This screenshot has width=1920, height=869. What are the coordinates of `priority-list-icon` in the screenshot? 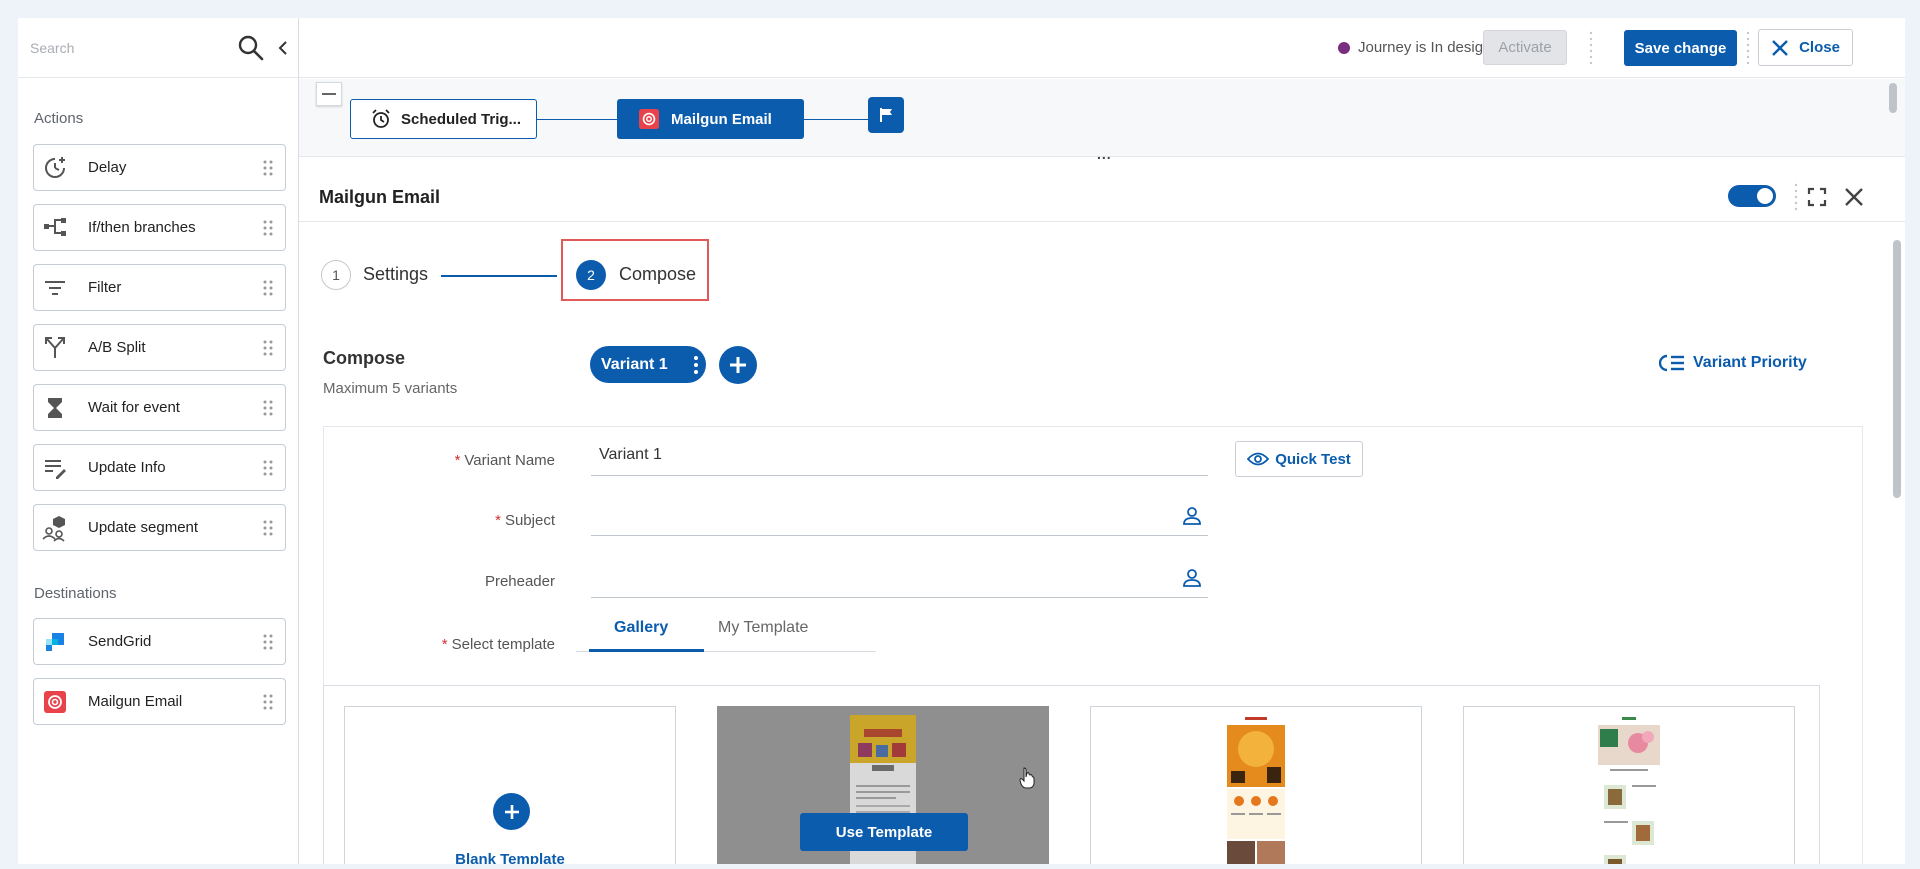 It's located at (1671, 363).